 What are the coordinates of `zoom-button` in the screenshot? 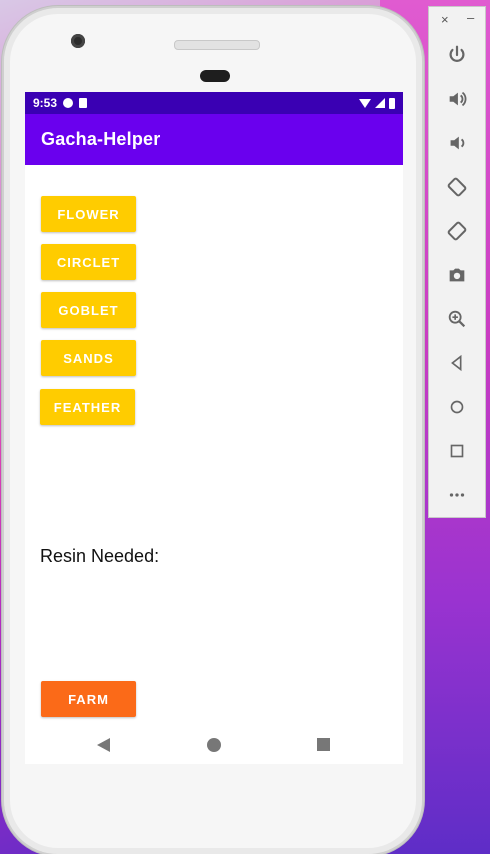 It's located at (457, 319).